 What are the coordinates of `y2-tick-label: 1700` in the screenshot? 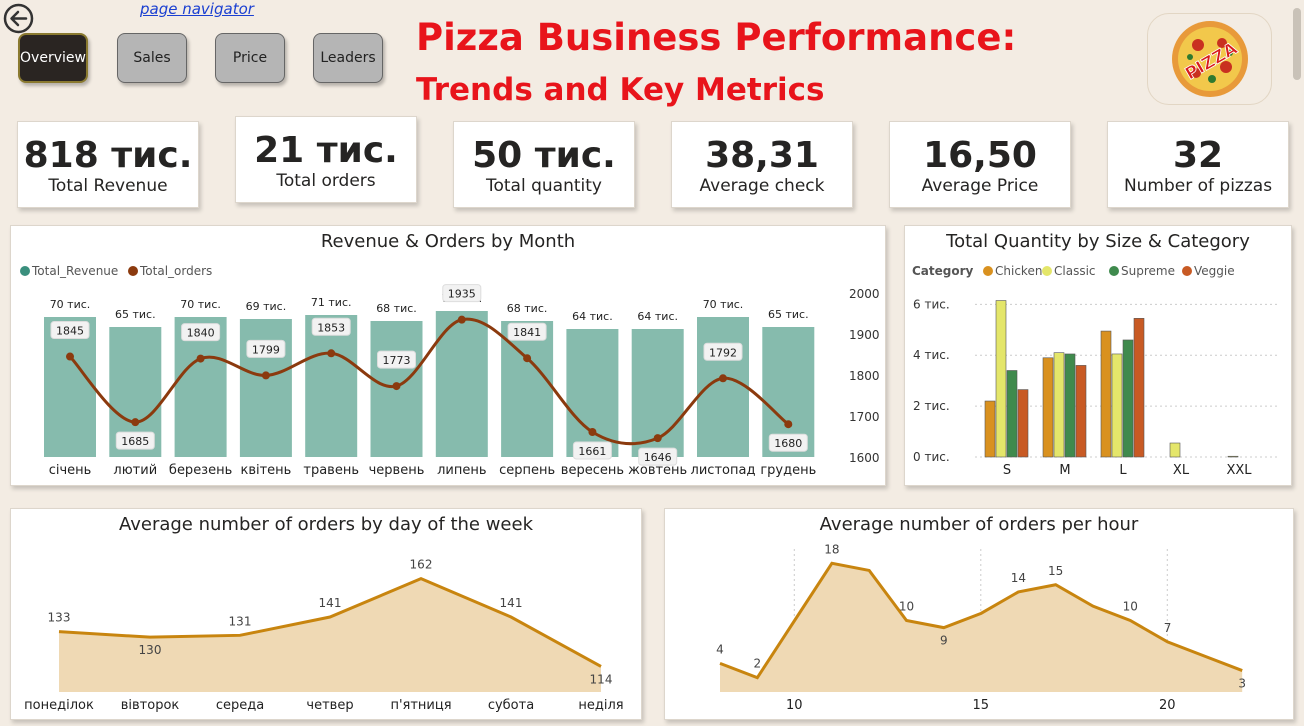 It's located at (864, 417).